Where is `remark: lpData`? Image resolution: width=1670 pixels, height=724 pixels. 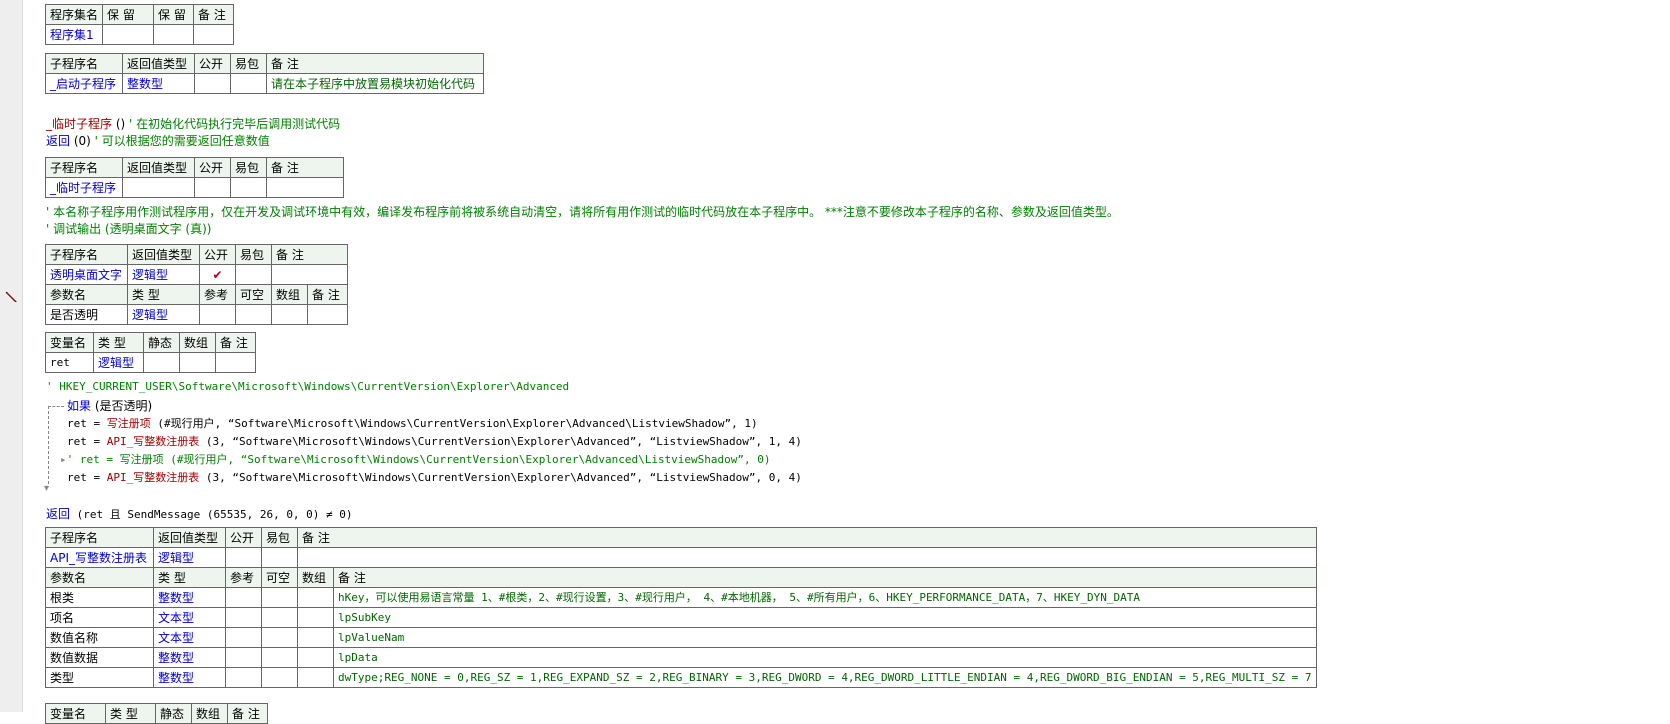 remark: lpData is located at coordinates (825, 657).